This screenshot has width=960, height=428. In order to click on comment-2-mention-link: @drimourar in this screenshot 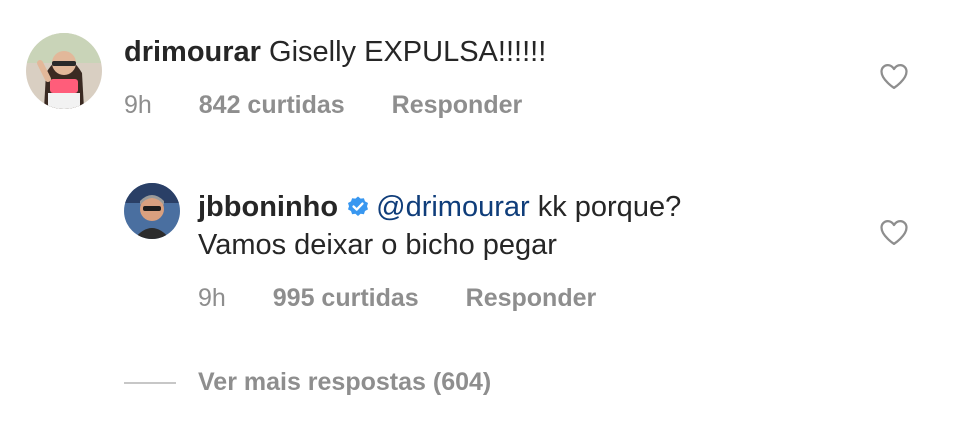, I will do `click(453, 207)`.